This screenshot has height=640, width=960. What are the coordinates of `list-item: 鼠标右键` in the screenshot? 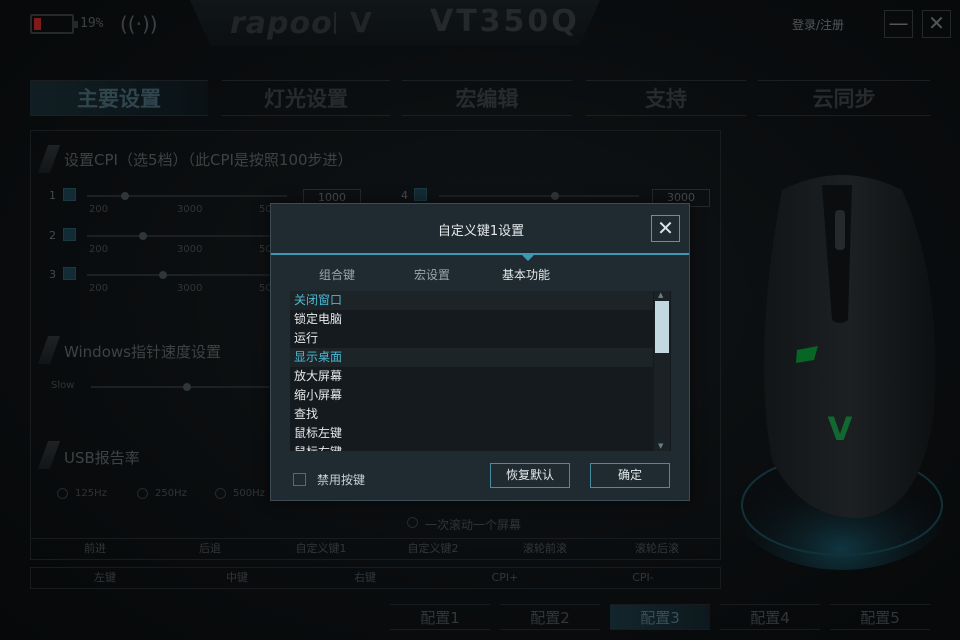 It's located at (471, 447).